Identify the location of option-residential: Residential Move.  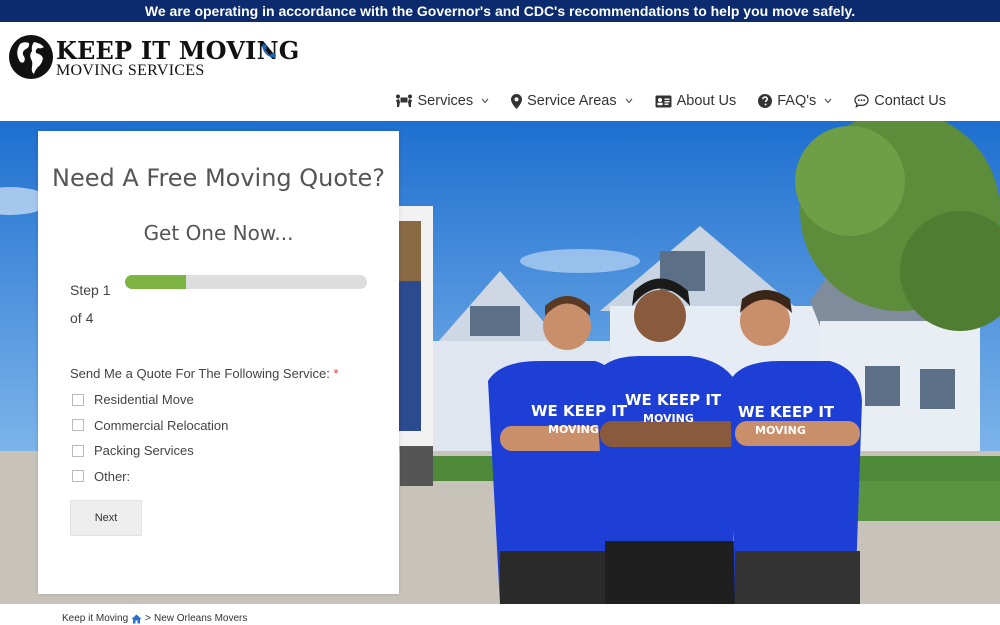
(150, 400).